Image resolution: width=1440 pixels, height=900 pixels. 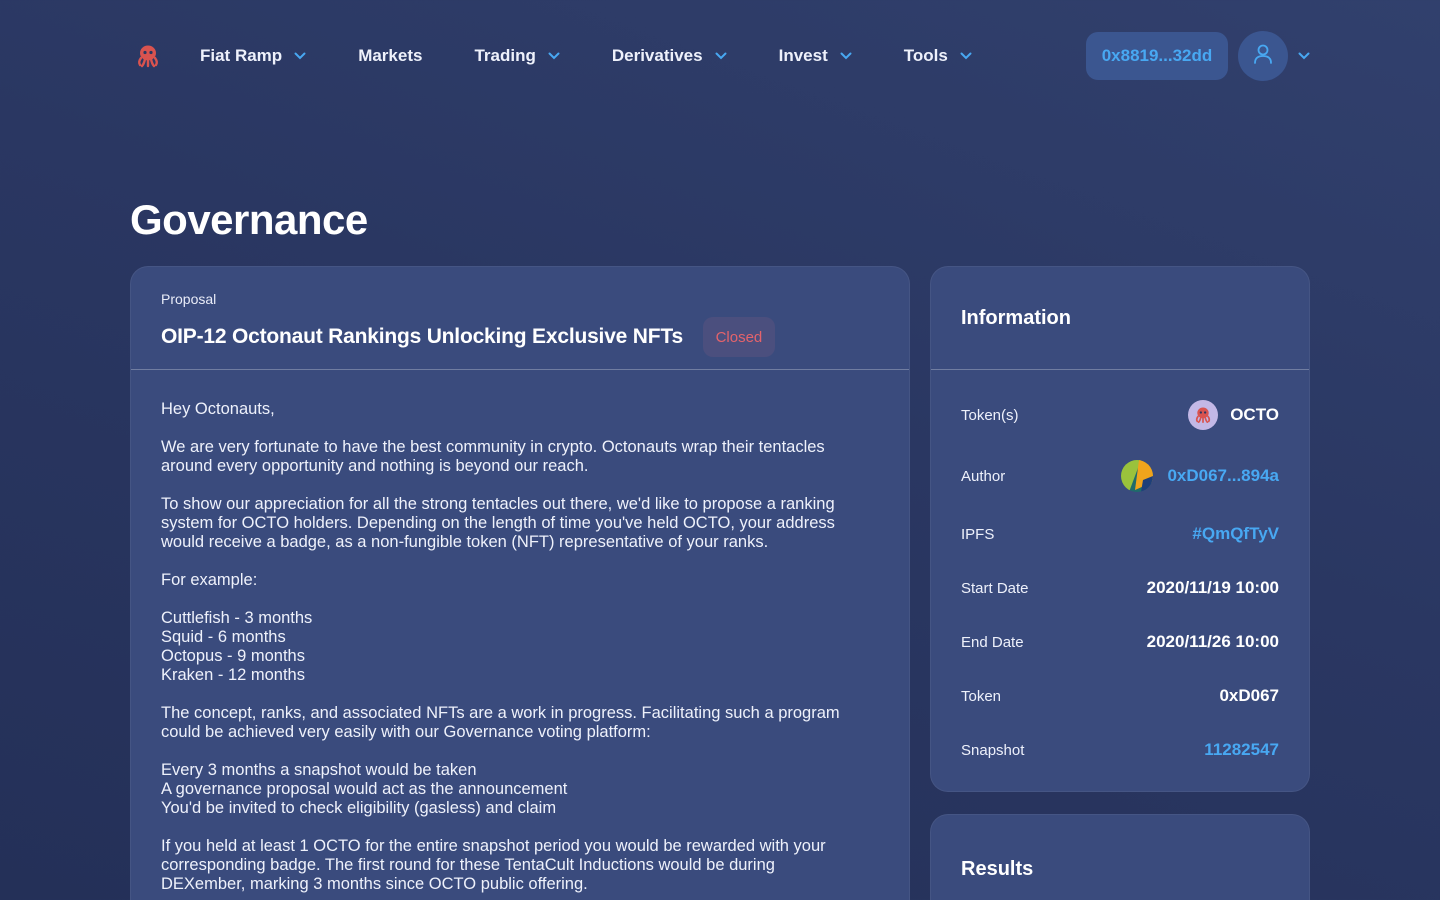 I want to click on author-link: 0xD067...894a, so click(x=1200, y=476).